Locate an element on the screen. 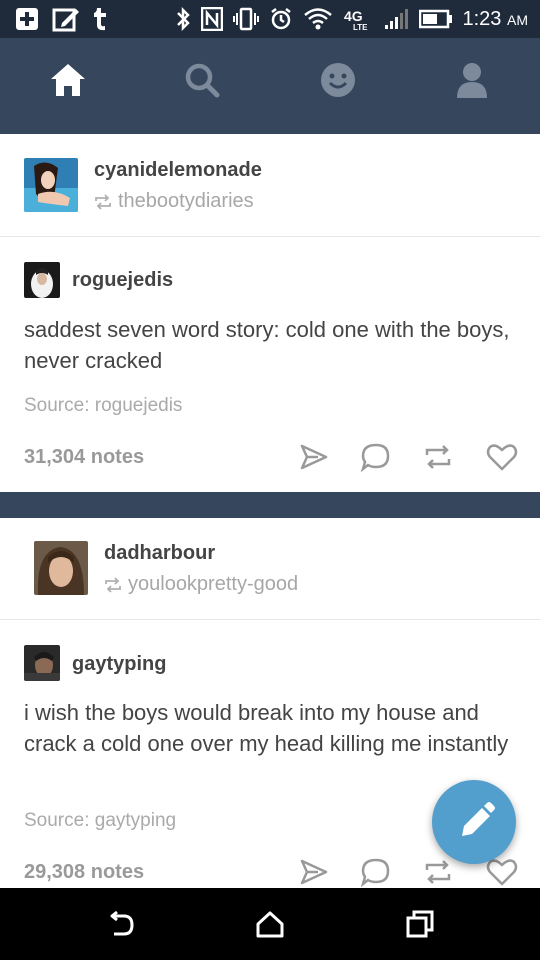 This screenshot has width=540, height=960. notes-count: 31,304 notes is located at coordinates (84, 457).